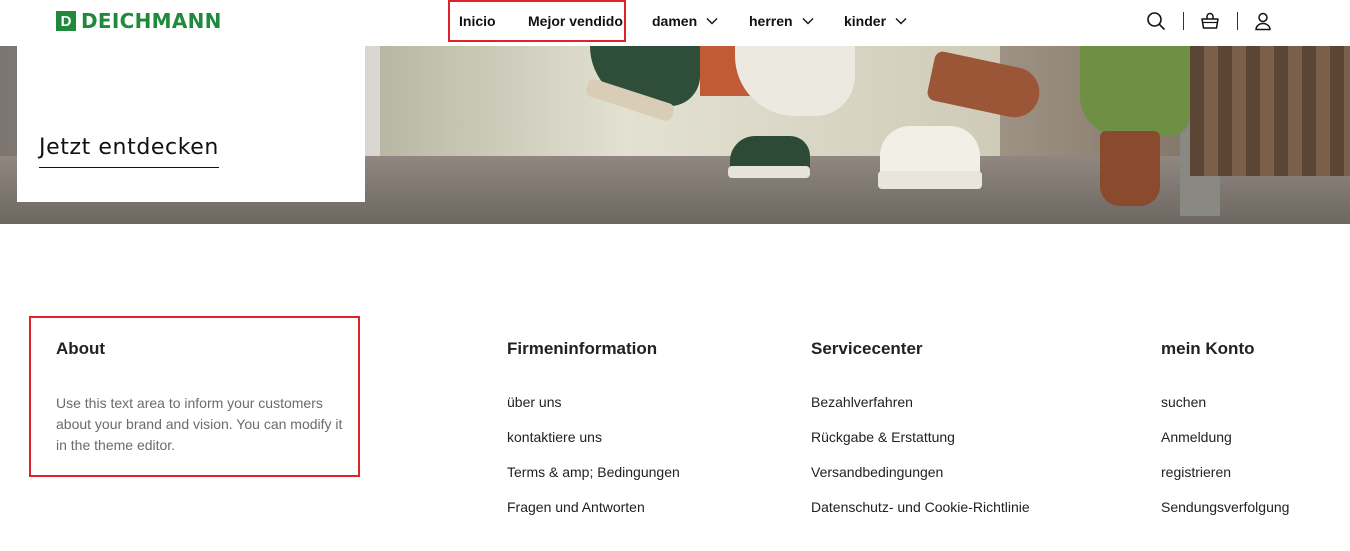 This screenshot has width=1350, height=551. What do you see at coordinates (771, 21) in the screenshot?
I see `nav-label: herren` at bounding box center [771, 21].